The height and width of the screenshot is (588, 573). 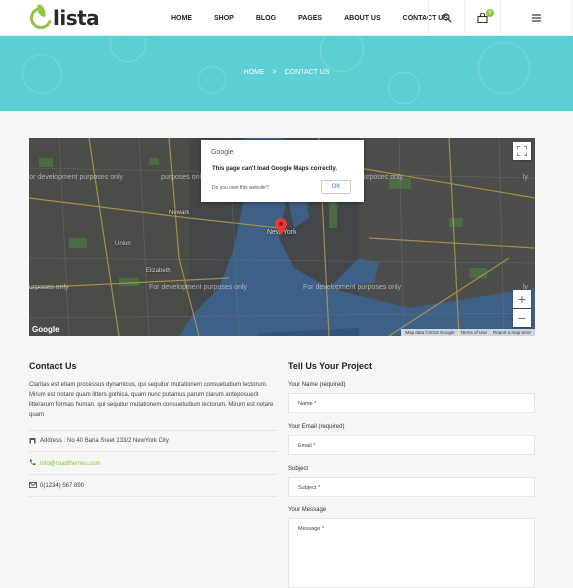 I want to click on name-input: Name *, so click(x=411, y=403).